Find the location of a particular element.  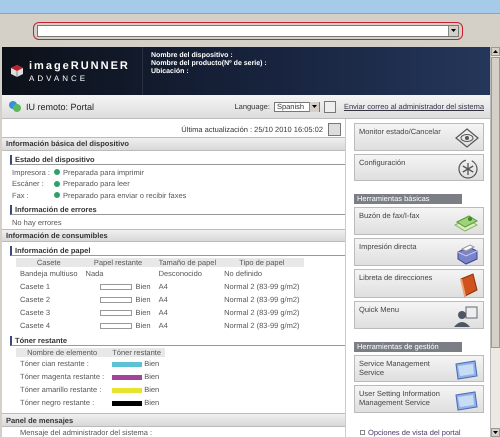

scrollbar is located at coordinates (495, 242).